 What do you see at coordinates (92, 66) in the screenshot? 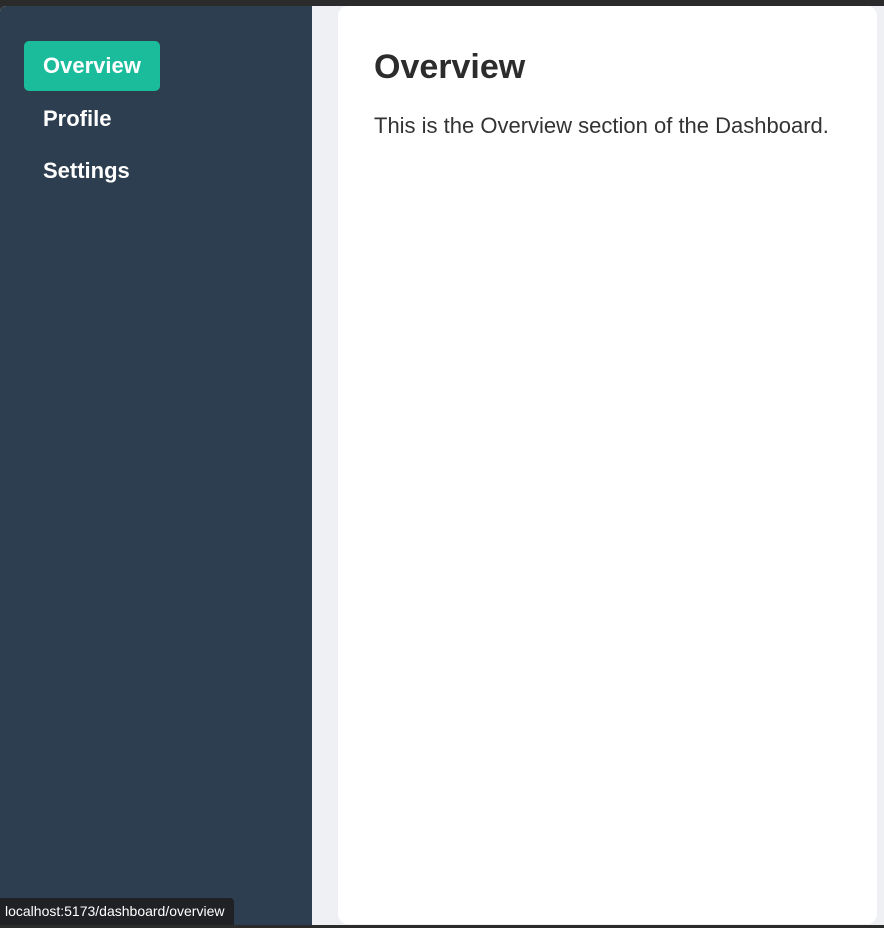
I see `sidebar-item-overview: Overview` at bounding box center [92, 66].